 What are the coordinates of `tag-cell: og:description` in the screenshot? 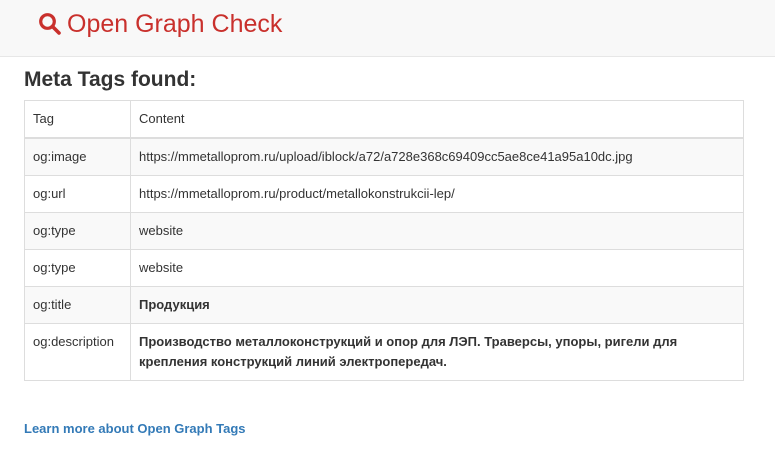 It's located at (77, 352).